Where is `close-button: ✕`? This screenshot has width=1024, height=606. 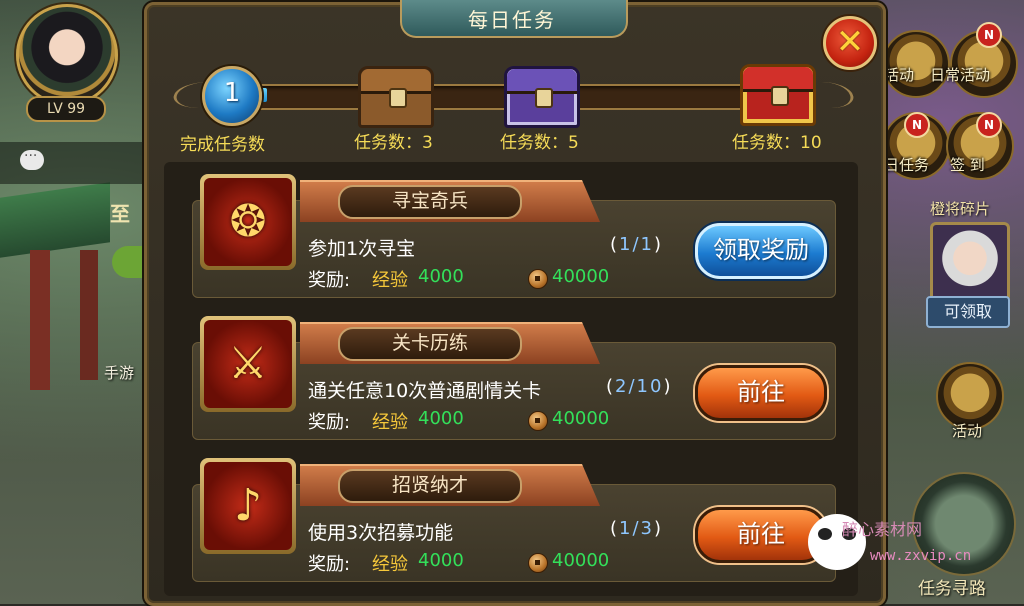 close-button: ✕ is located at coordinates (850, 43).